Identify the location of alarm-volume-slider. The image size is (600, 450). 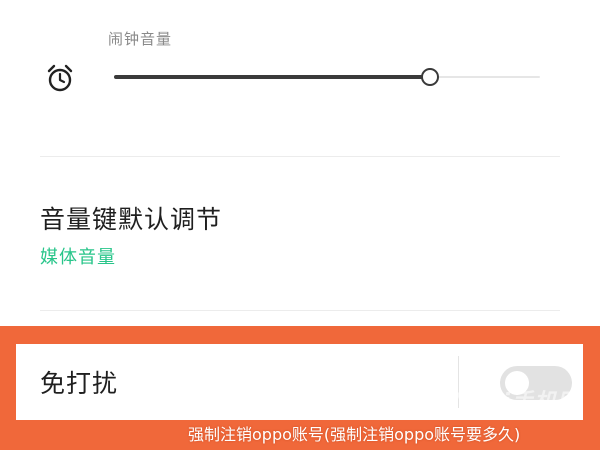
(327, 78).